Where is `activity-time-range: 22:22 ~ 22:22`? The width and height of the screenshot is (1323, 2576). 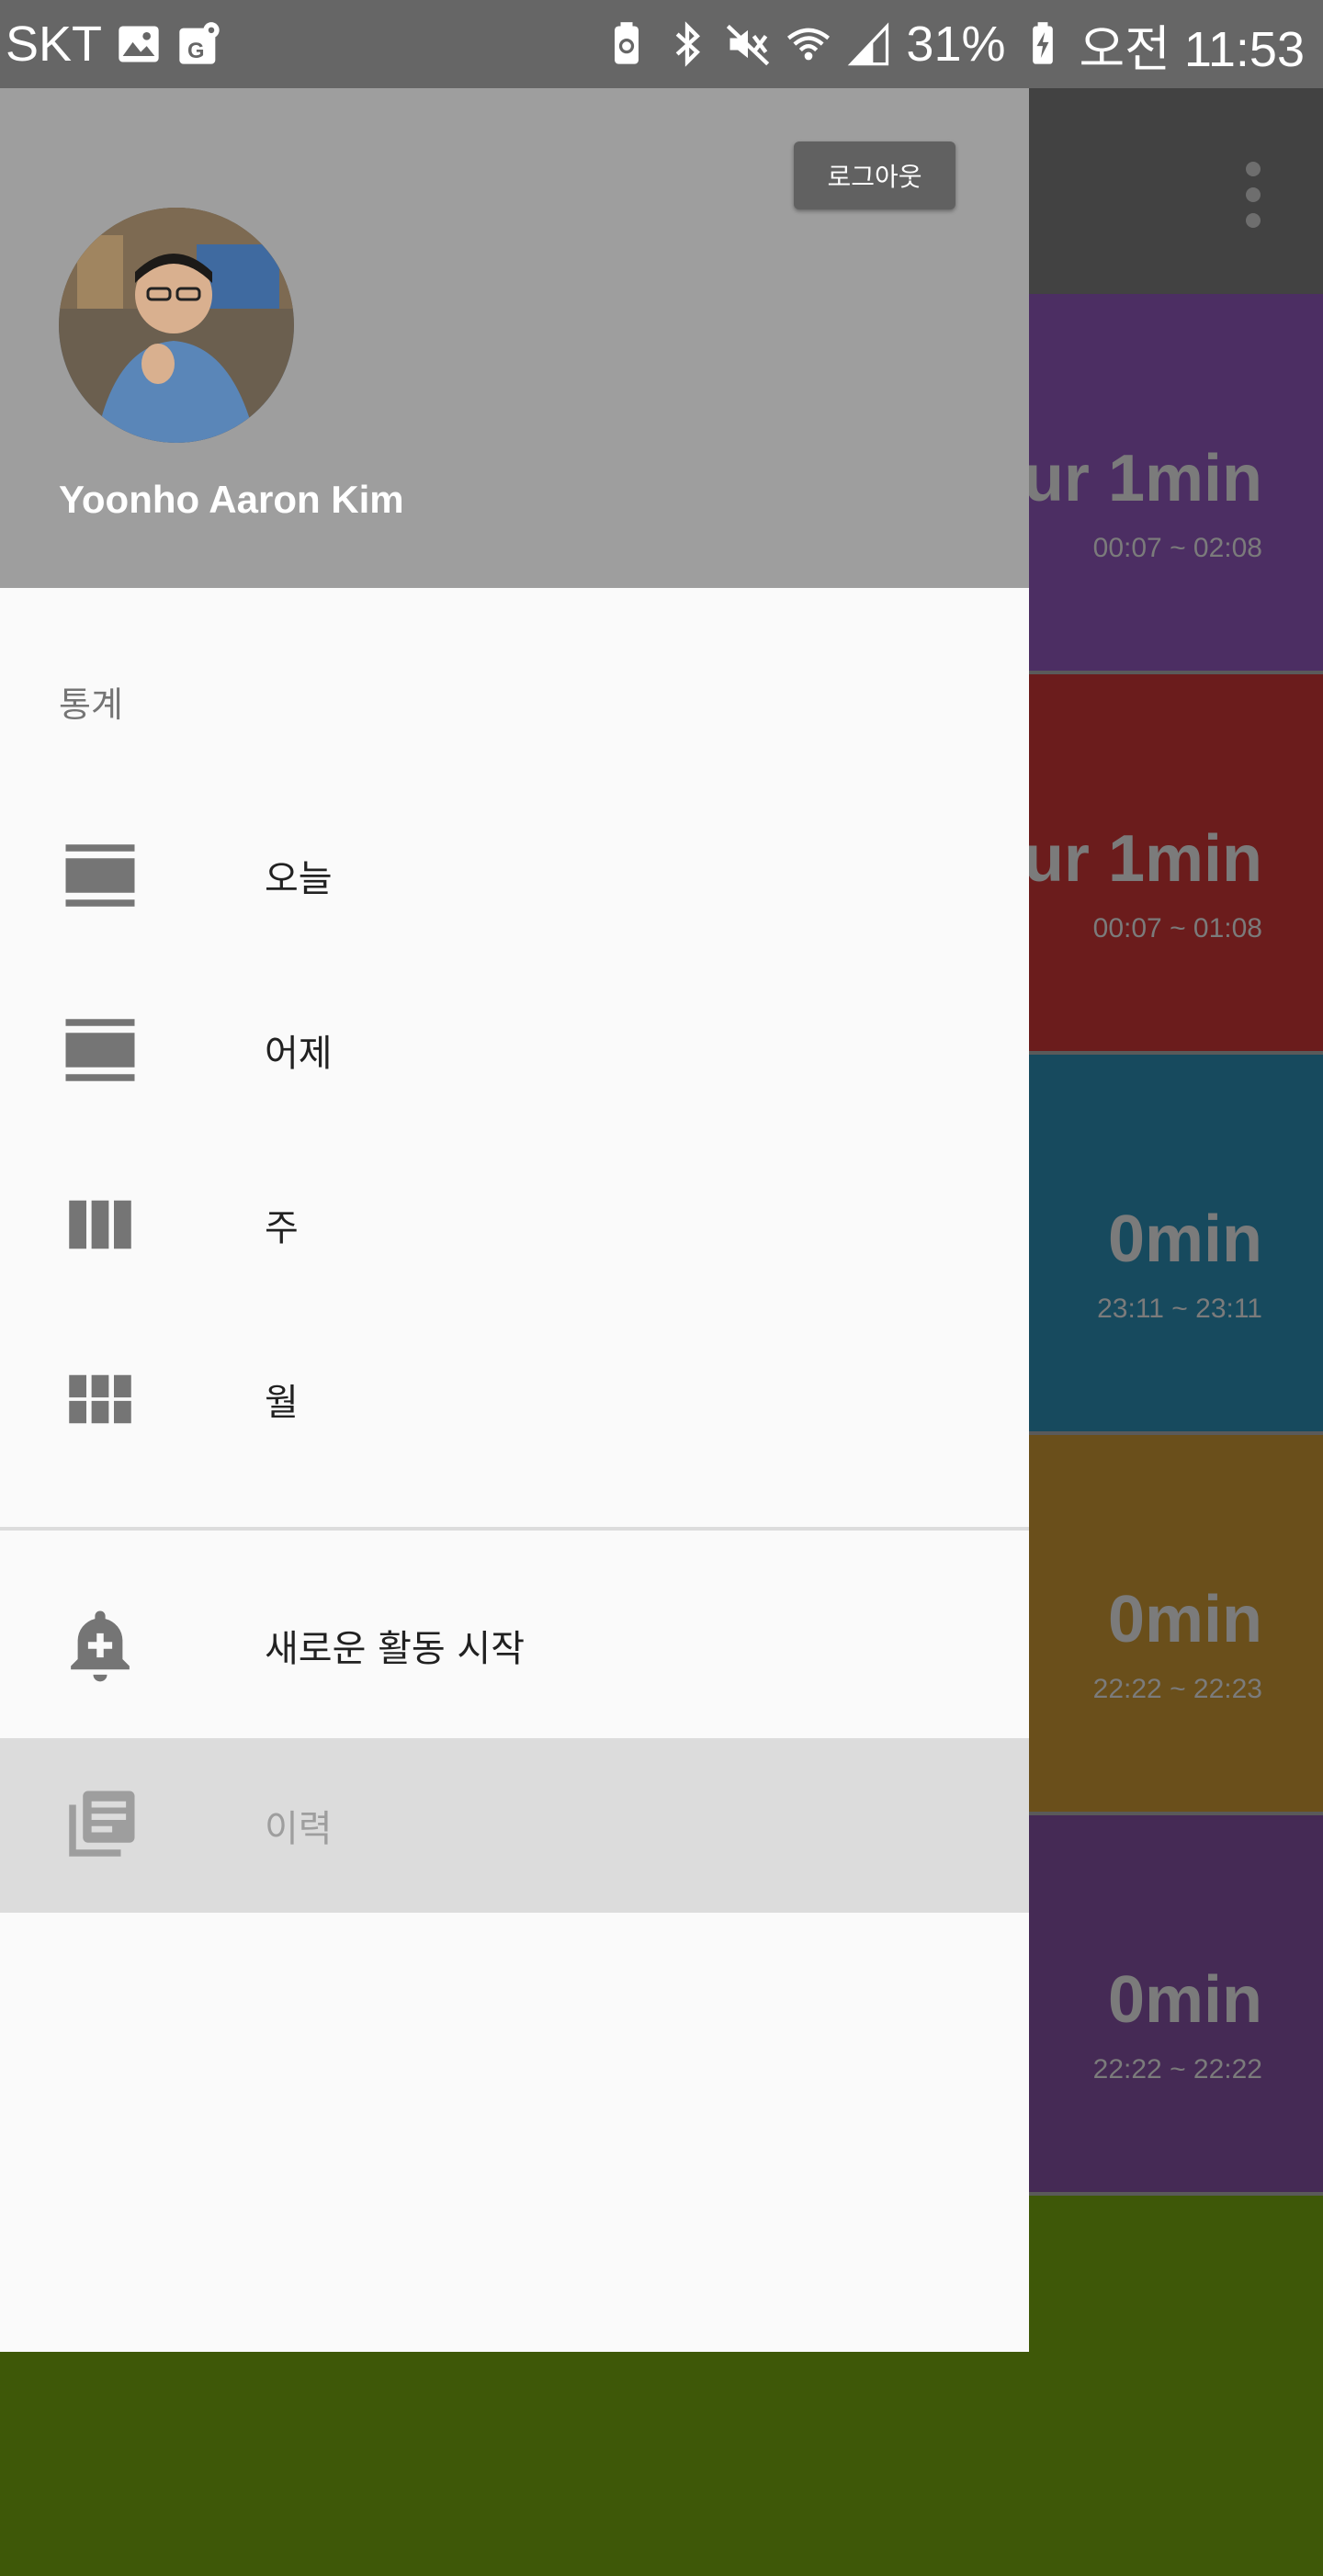 activity-time-range: 22:22 ~ 22:22 is located at coordinates (1177, 2069).